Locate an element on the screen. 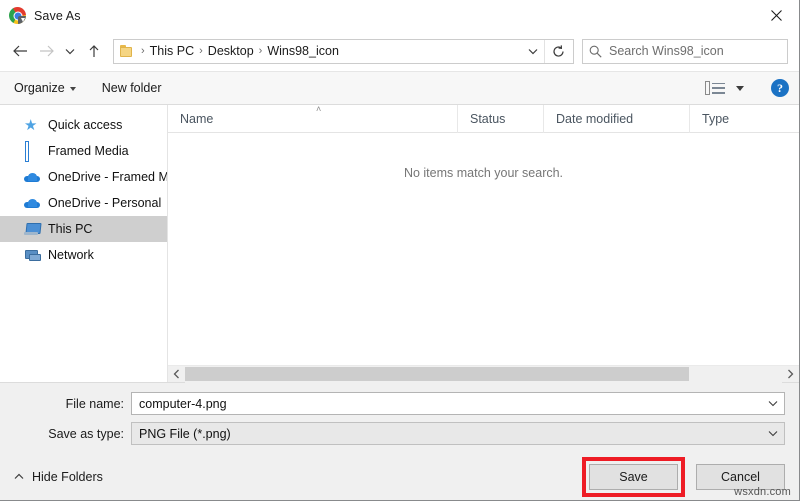  column-header-date-modified: Date modified is located at coordinates (617, 118).